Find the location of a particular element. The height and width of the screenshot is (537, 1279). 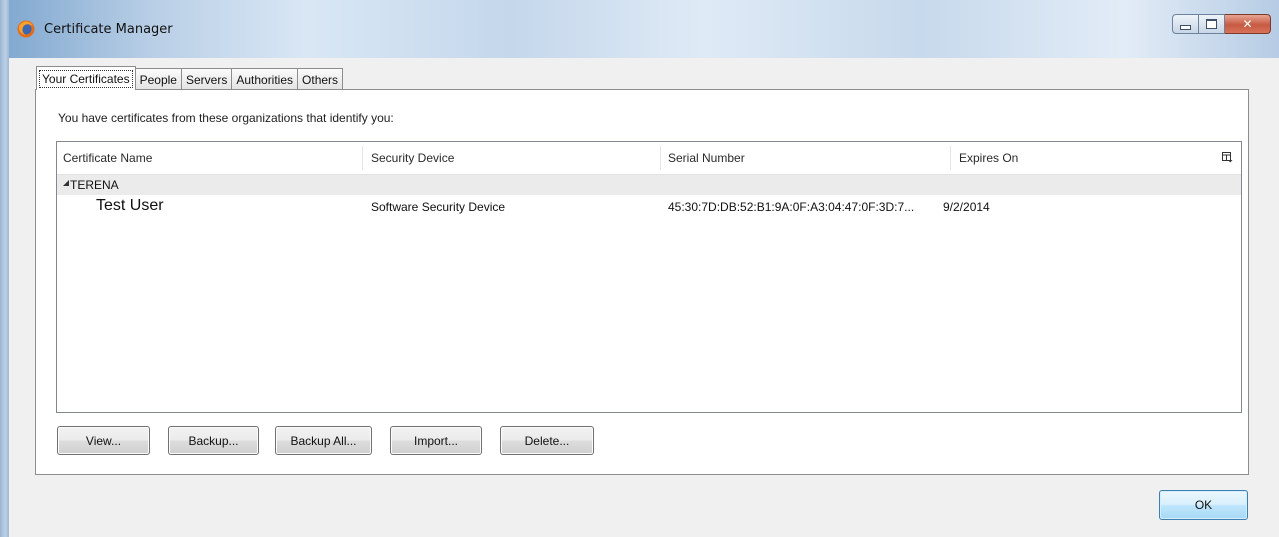

tab-others: Others is located at coordinates (320, 79).